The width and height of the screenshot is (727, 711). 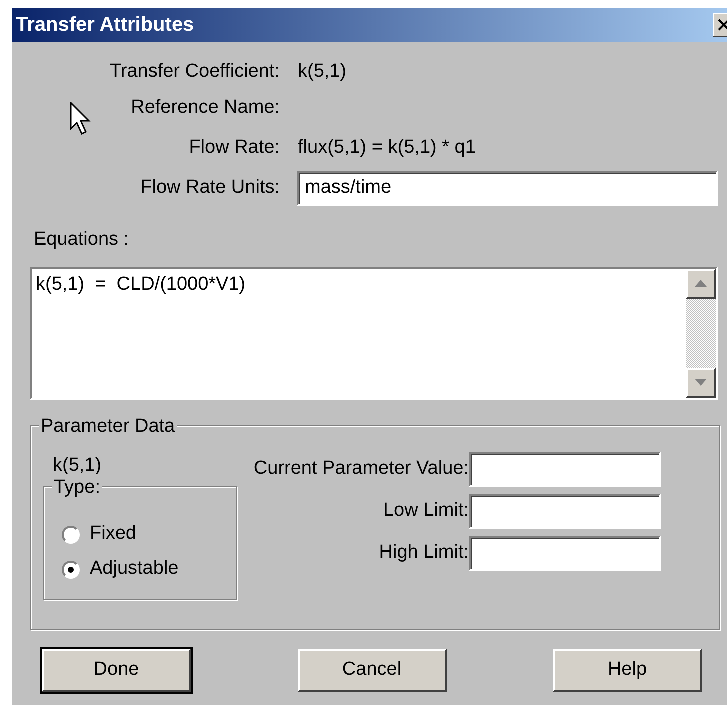 I want to click on up-arrow-icon, so click(x=701, y=283).